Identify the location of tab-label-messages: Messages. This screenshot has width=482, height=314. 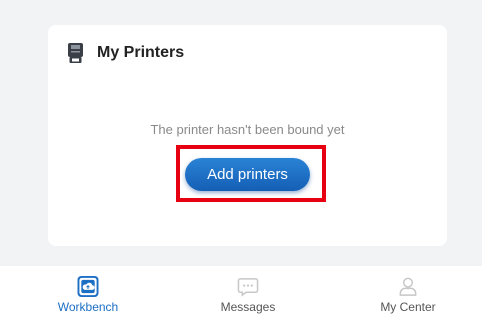
(248, 307).